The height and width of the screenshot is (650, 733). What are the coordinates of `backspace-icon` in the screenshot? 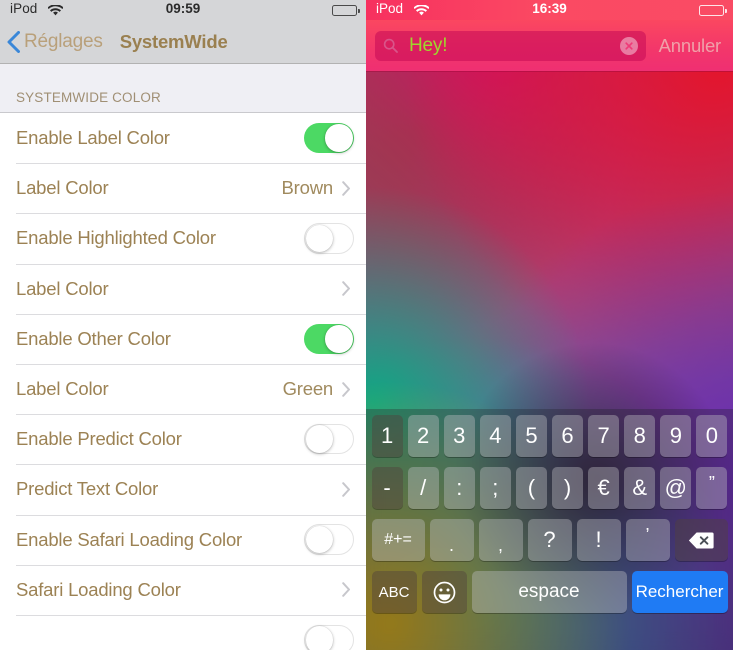 It's located at (701, 540).